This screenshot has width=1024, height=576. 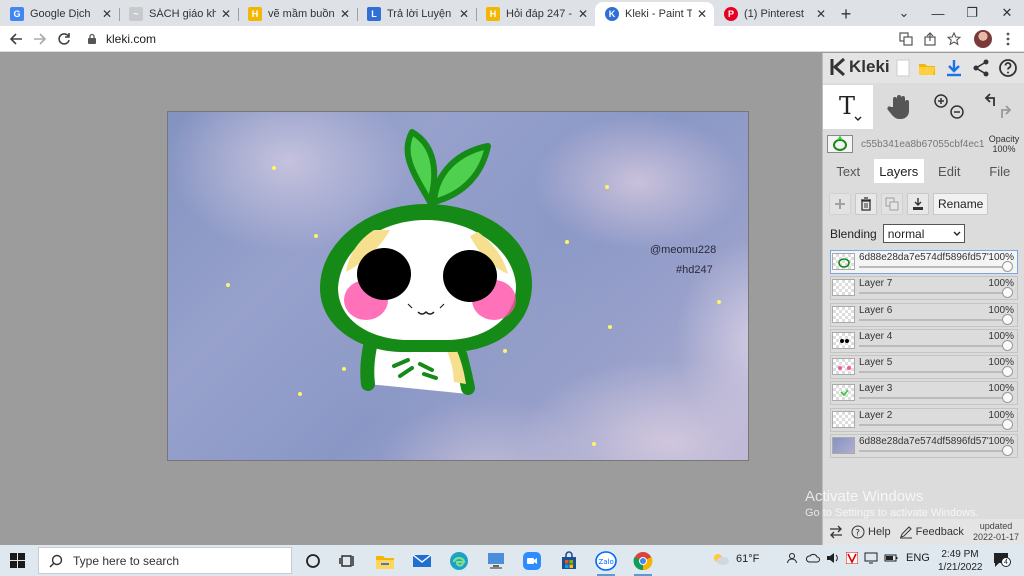 What do you see at coordinates (643, 563) in the screenshot?
I see `chrome-icon` at bounding box center [643, 563].